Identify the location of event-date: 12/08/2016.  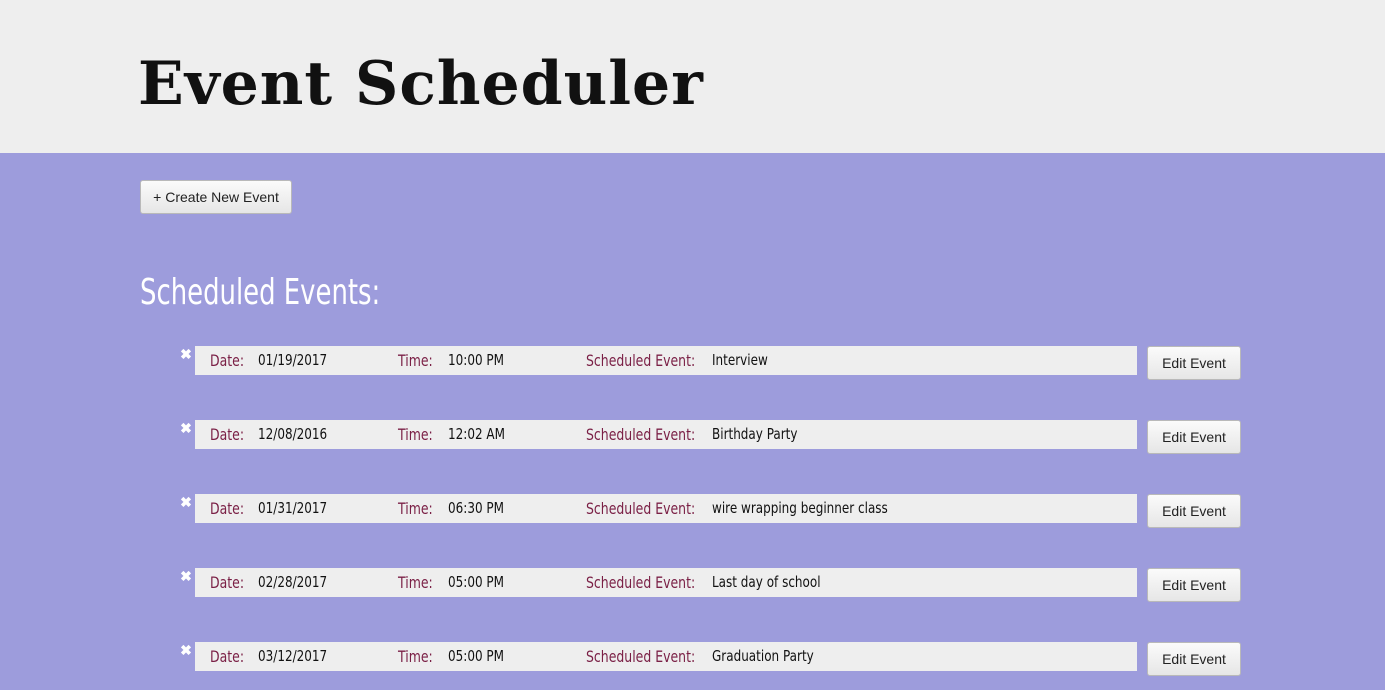
(293, 434).